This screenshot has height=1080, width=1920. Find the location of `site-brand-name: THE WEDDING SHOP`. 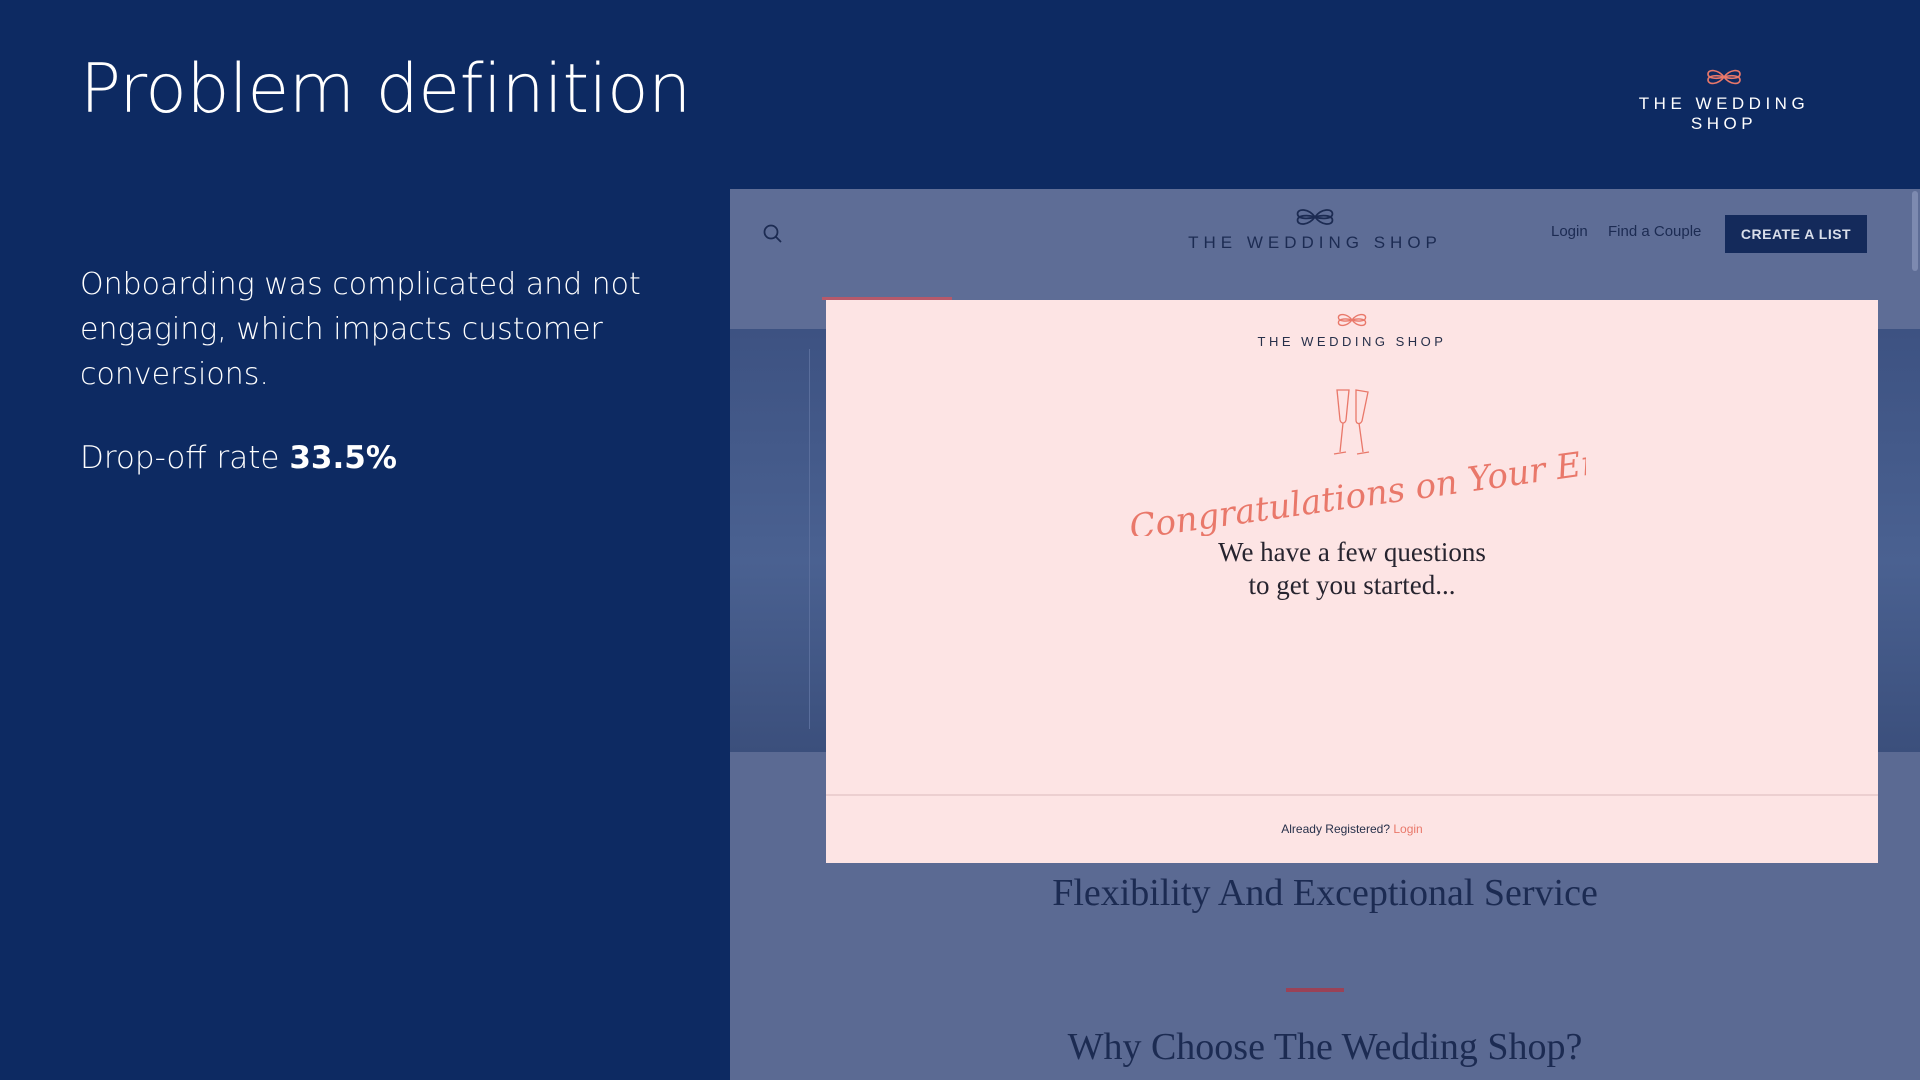

site-brand-name: THE WEDDING SHOP is located at coordinates (1315, 242).